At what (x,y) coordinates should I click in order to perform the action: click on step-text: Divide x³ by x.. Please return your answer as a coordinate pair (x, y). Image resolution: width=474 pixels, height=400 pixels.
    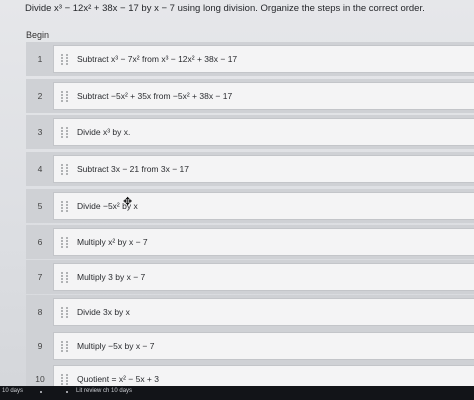
    Looking at the image, I should click on (104, 132).